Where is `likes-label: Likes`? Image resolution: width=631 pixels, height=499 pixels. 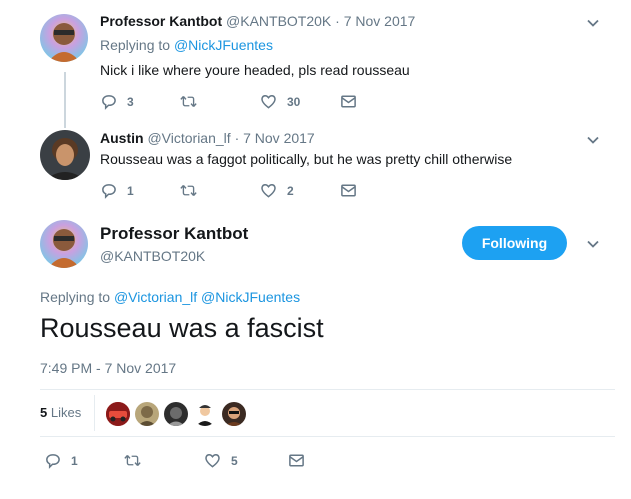 likes-label: Likes is located at coordinates (66, 412).